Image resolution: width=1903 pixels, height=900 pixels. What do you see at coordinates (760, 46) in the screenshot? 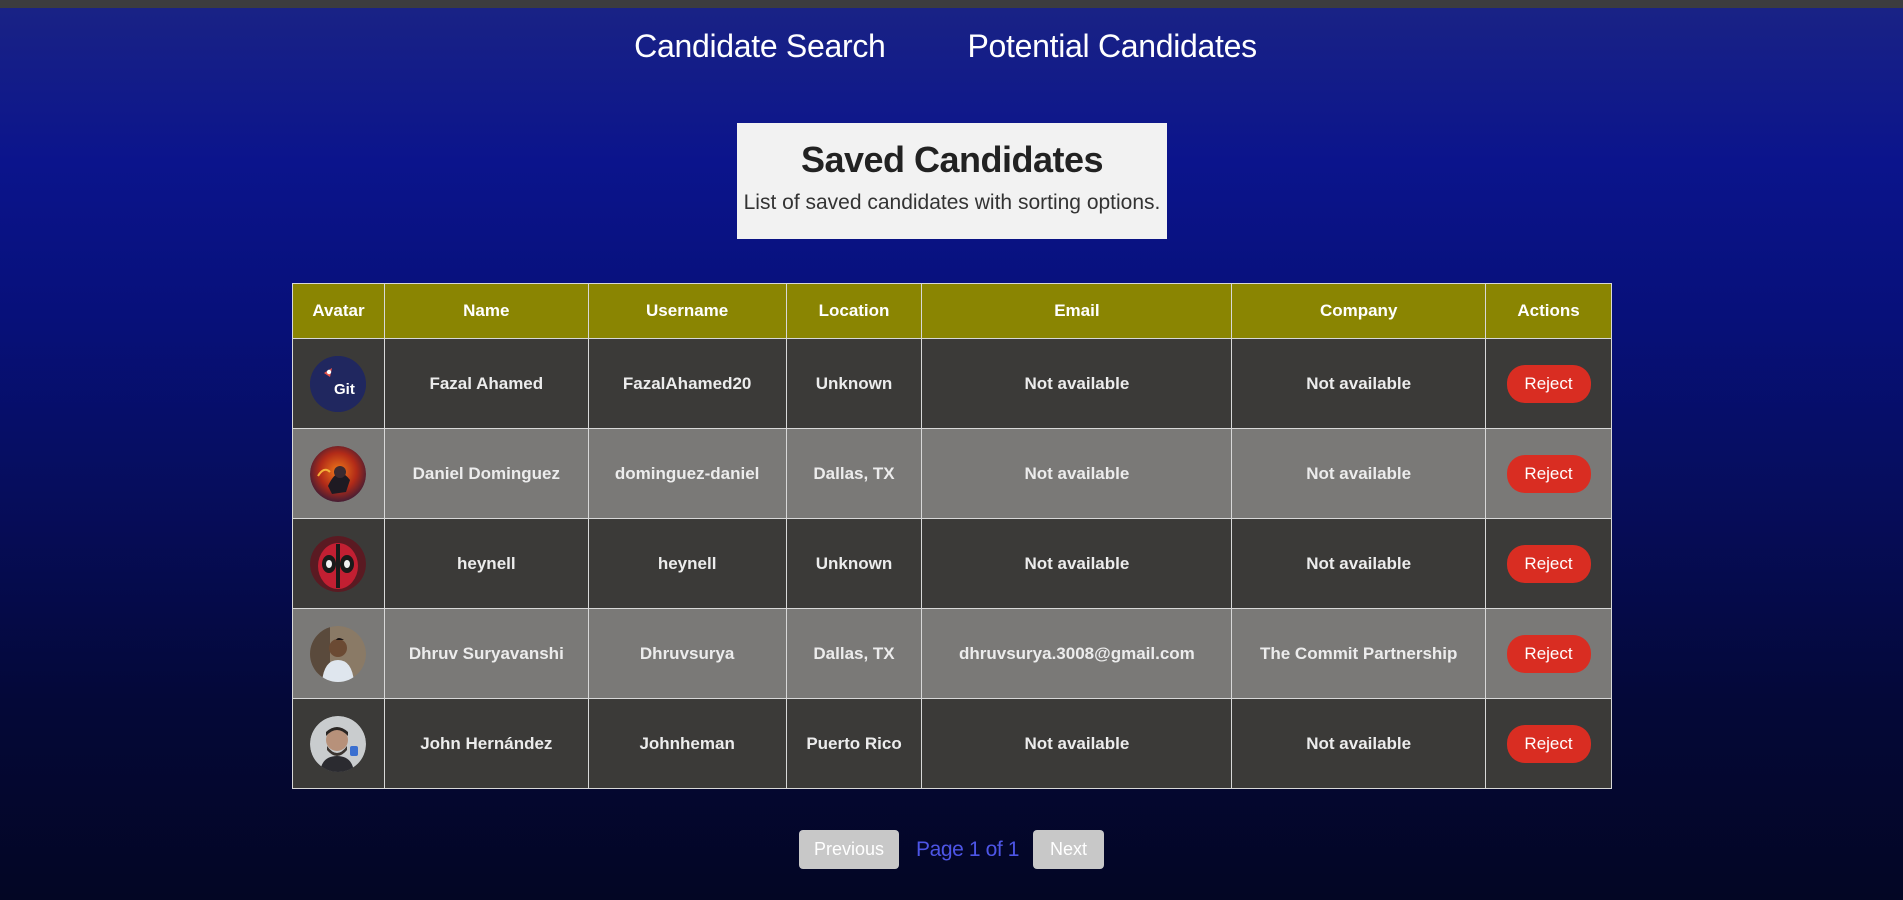
I see `nav-candidate-search: Candidate Search` at bounding box center [760, 46].